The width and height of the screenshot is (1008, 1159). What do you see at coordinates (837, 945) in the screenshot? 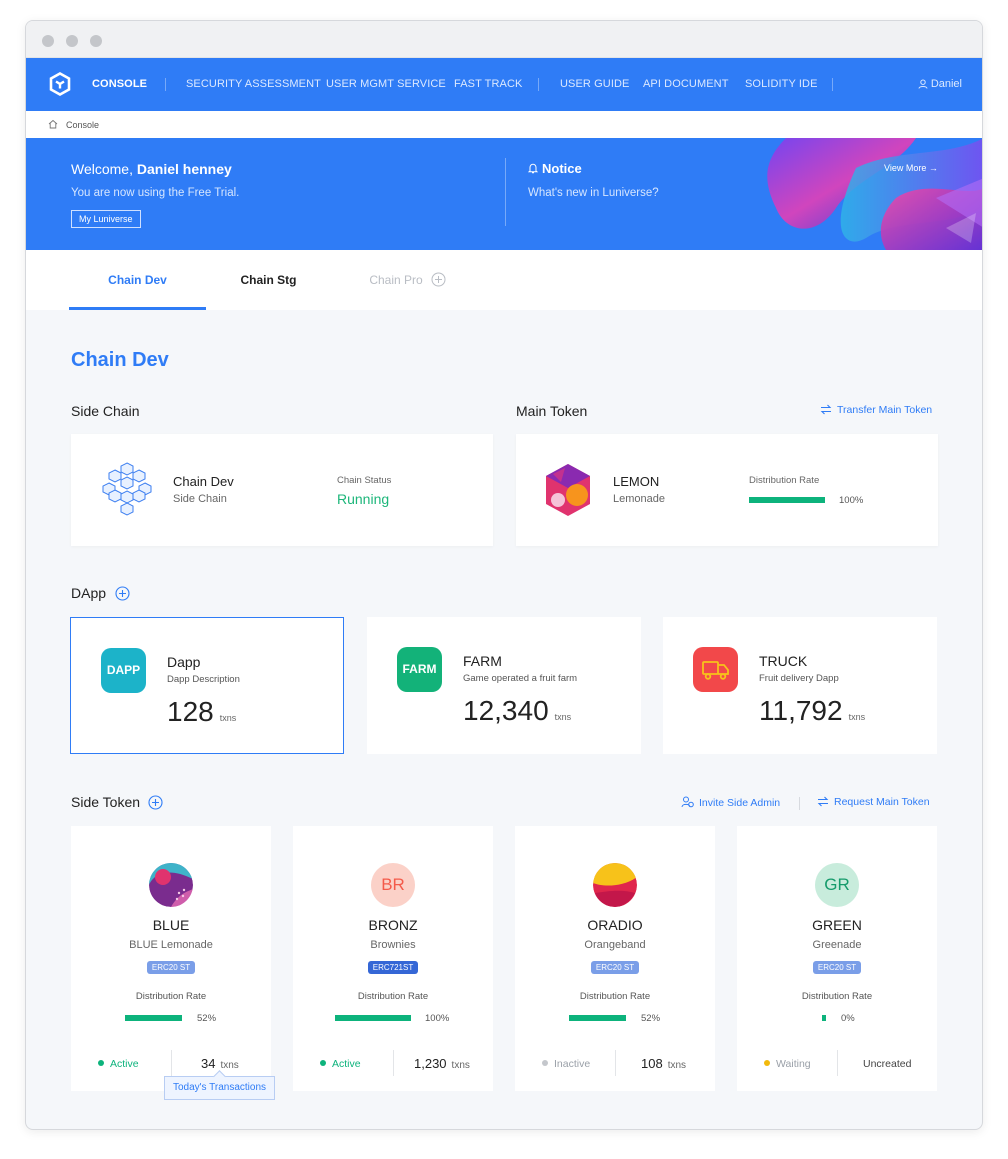
I see `token-sub: Greenade` at bounding box center [837, 945].